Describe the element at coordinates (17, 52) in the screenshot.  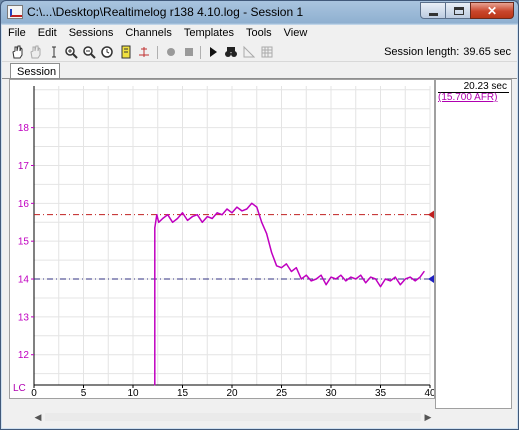
I see `hand-icon` at that location.